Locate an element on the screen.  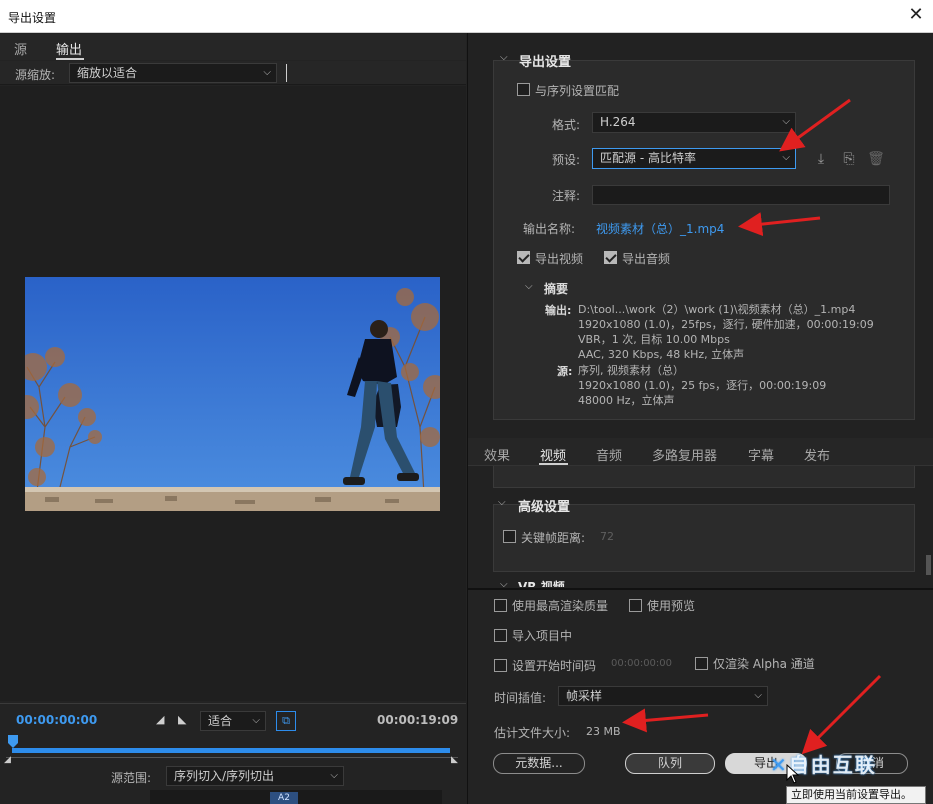
mark-in-icon: ◢ is located at coordinates (160, 719).